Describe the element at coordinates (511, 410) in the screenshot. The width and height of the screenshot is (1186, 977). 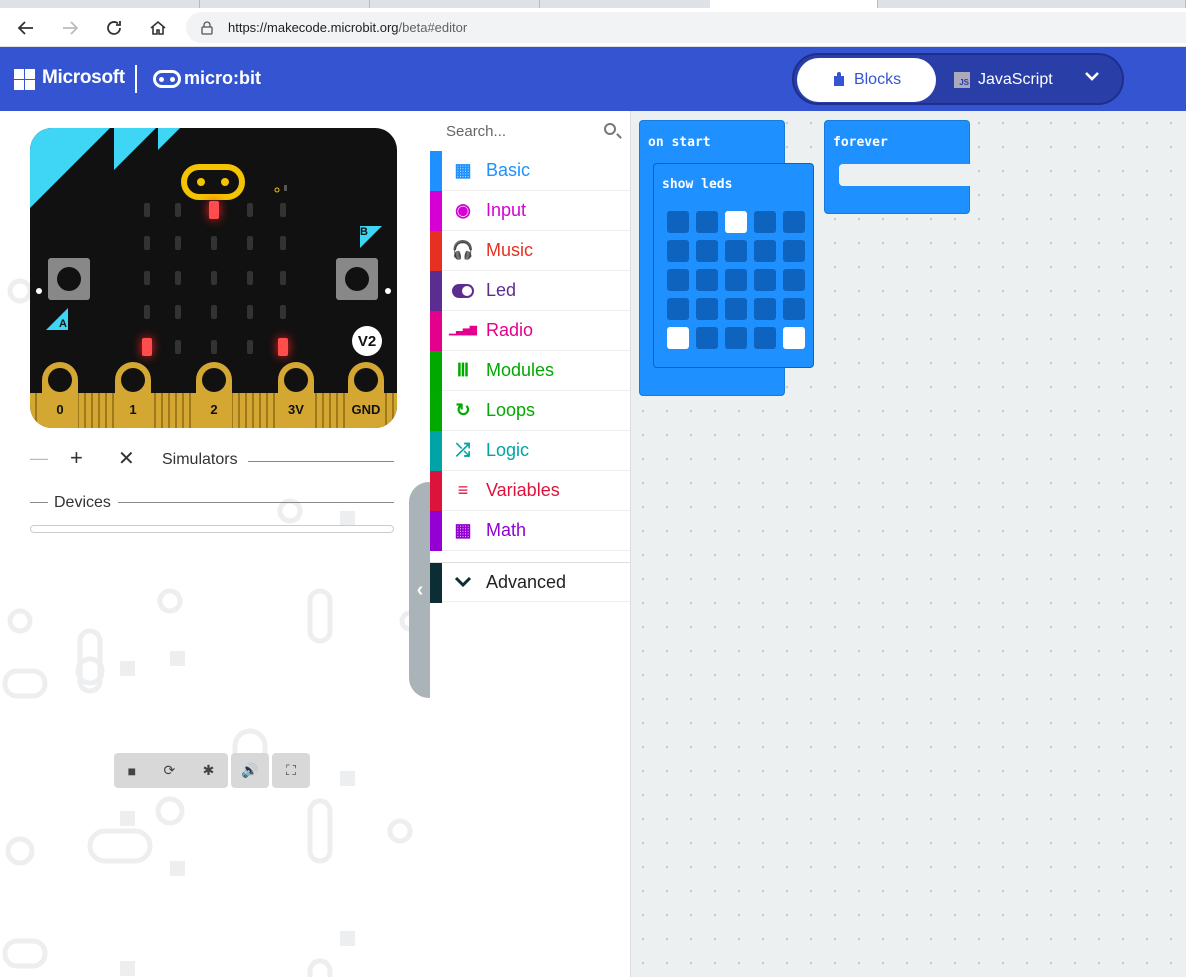
I see `category-label: Loops` at that location.